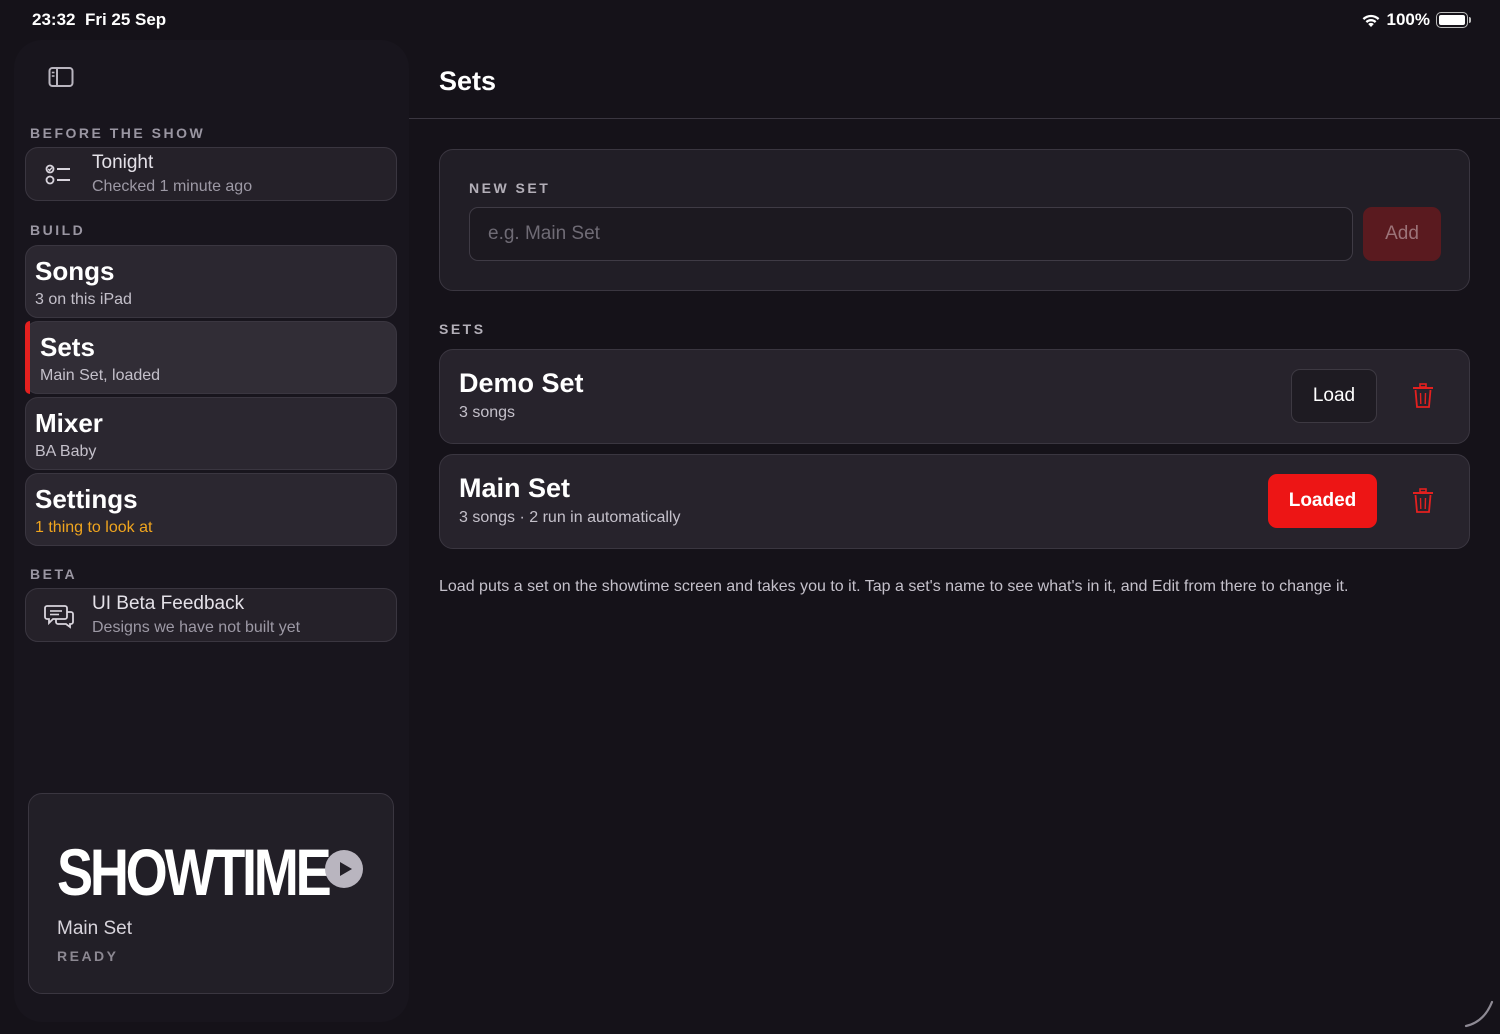  Describe the element at coordinates (1408, 19) in the screenshot. I see `battery-percent: 100%` at that location.